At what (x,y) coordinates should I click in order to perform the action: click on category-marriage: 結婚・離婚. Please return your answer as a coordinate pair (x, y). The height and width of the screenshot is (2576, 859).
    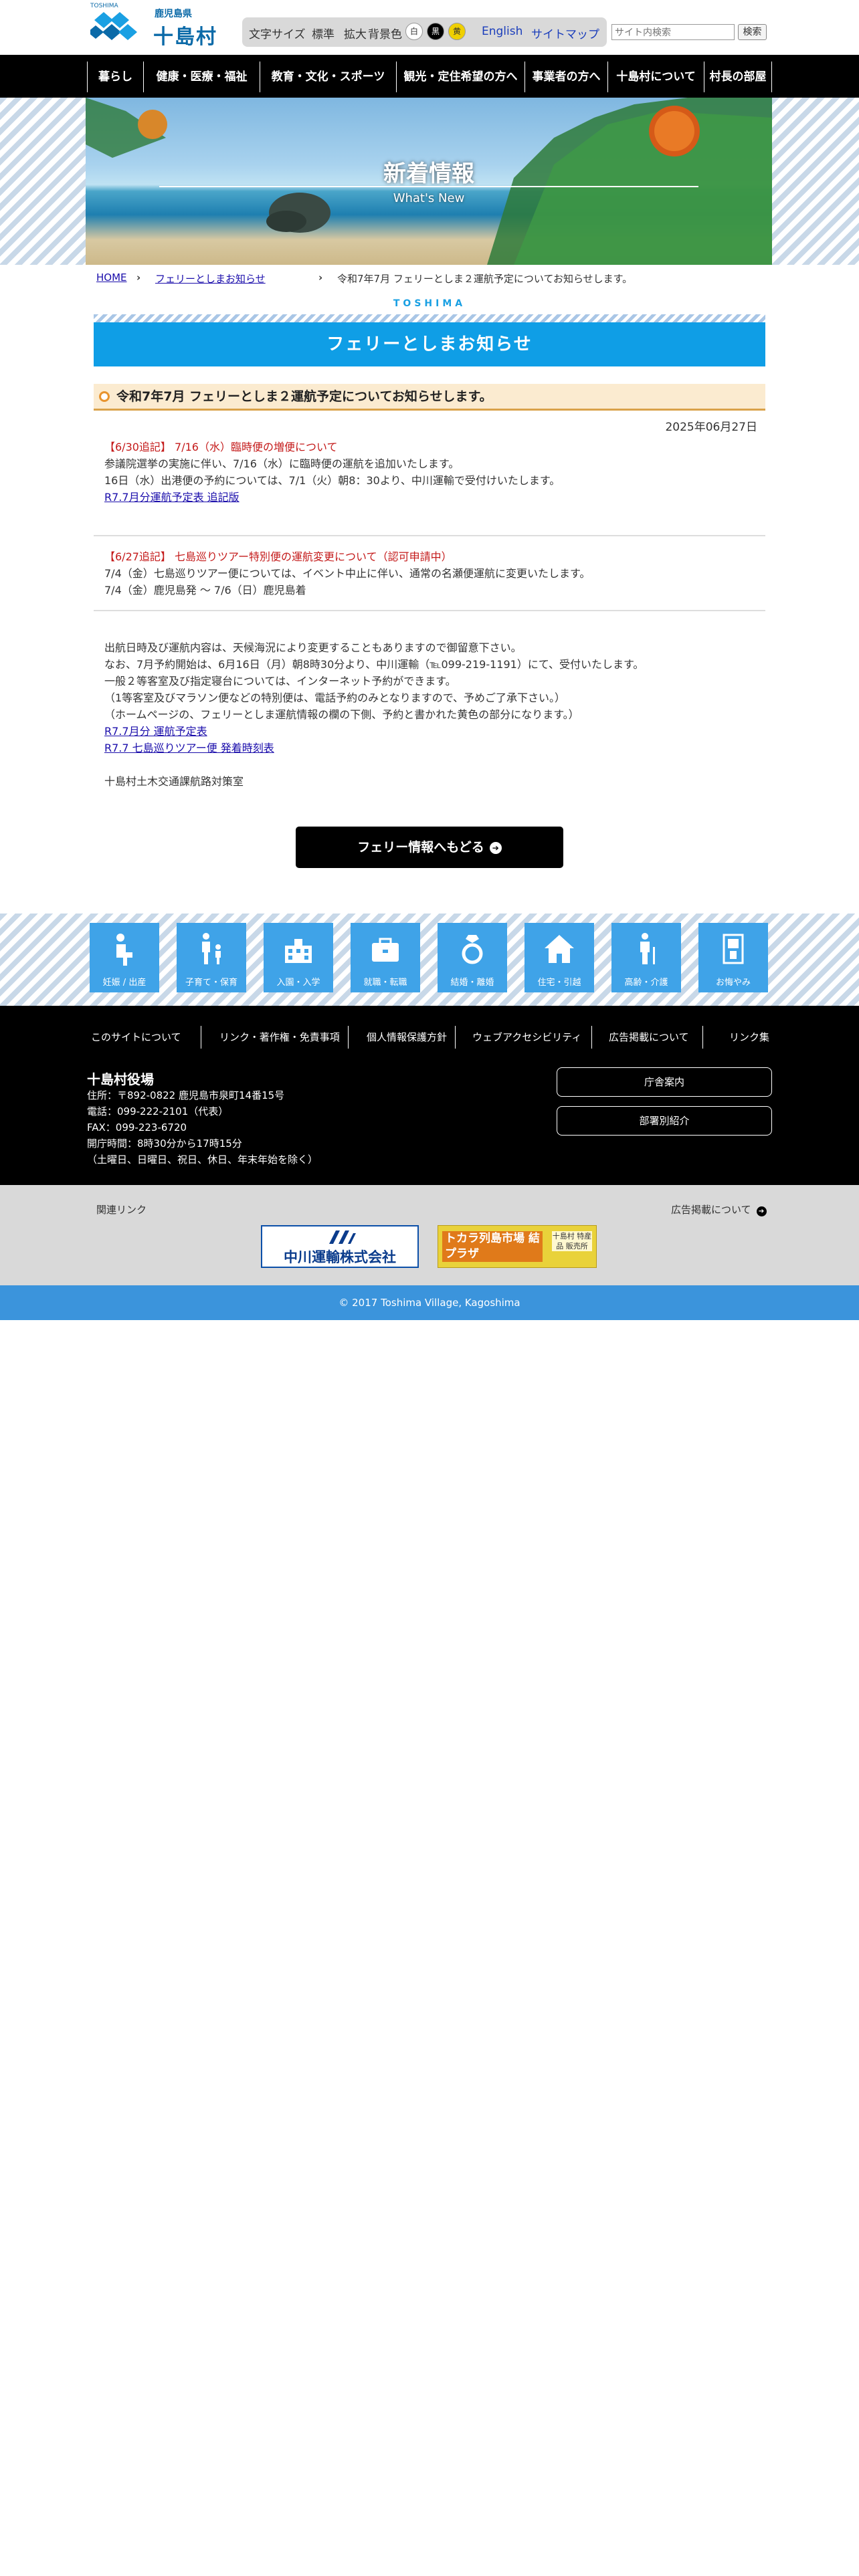
    Looking at the image, I should click on (472, 958).